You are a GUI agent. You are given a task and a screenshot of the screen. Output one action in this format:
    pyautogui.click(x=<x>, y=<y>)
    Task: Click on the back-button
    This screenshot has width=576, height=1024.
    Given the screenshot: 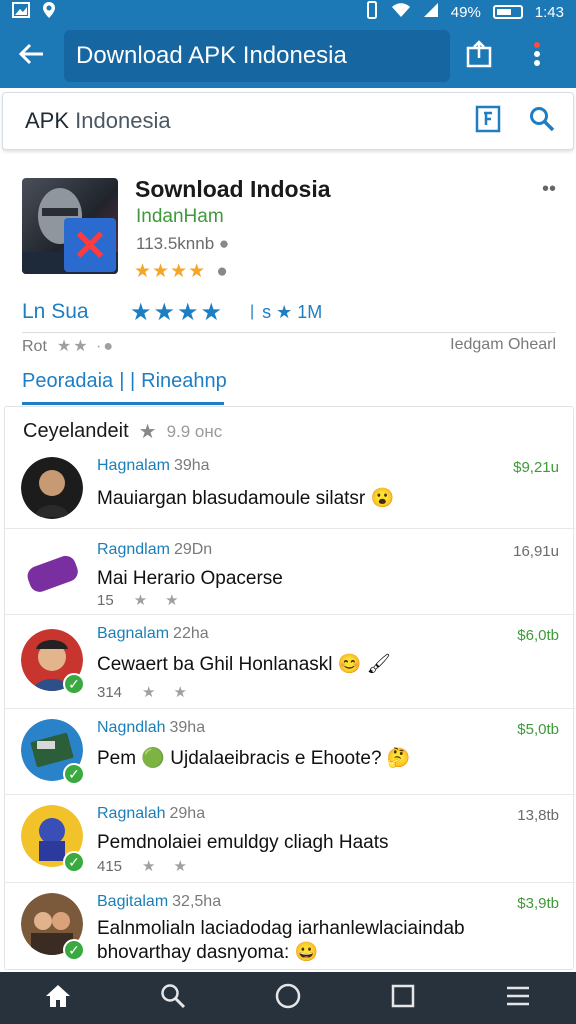 What is the action you would take?
    pyautogui.click(x=32, y=56)
    